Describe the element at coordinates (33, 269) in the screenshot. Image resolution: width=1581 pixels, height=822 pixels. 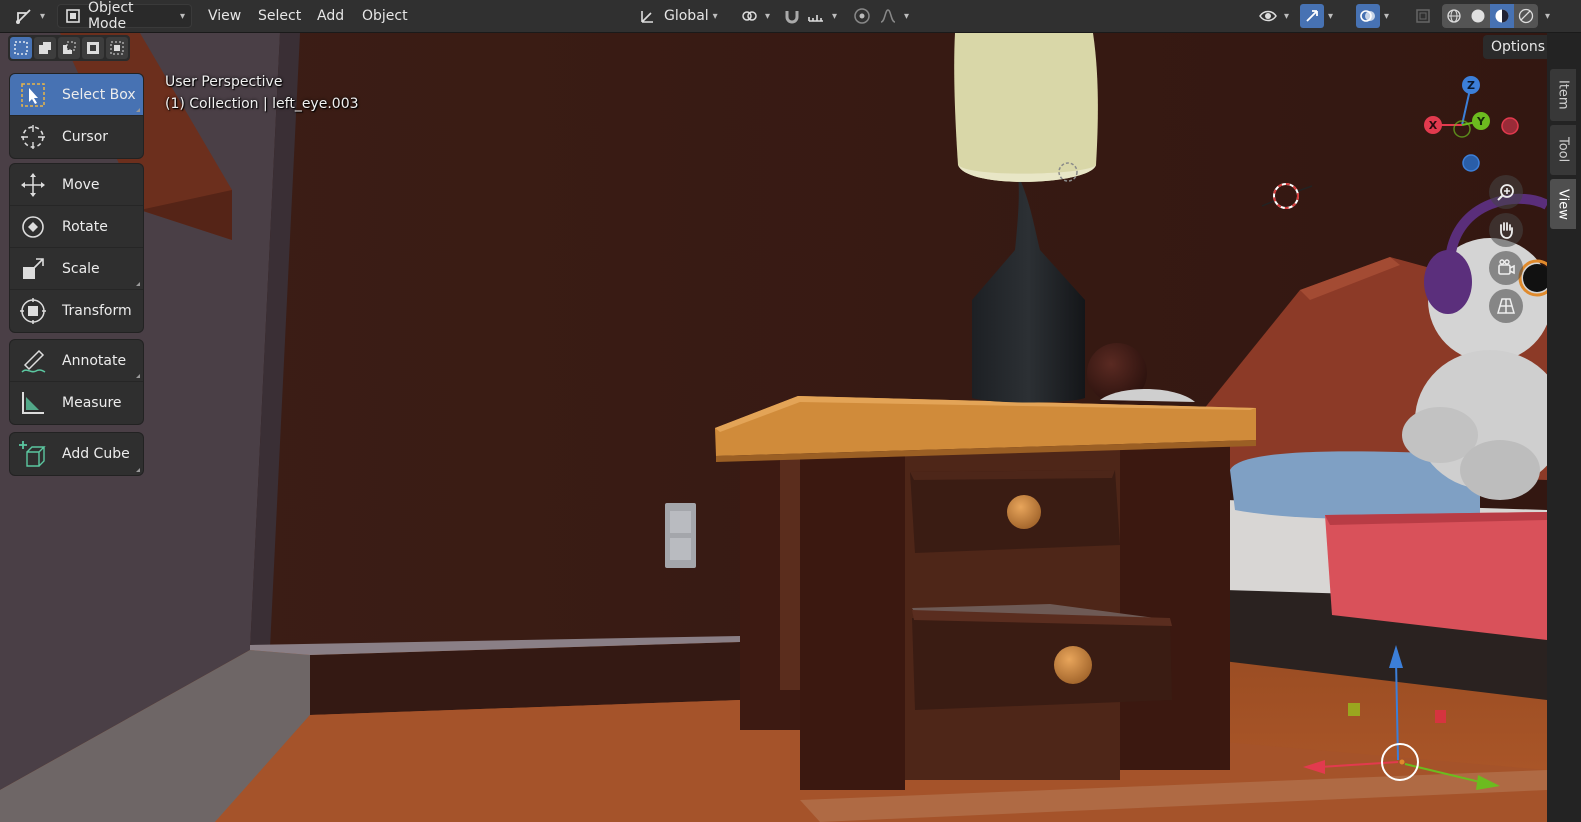
I see `scale-icon` at that location.